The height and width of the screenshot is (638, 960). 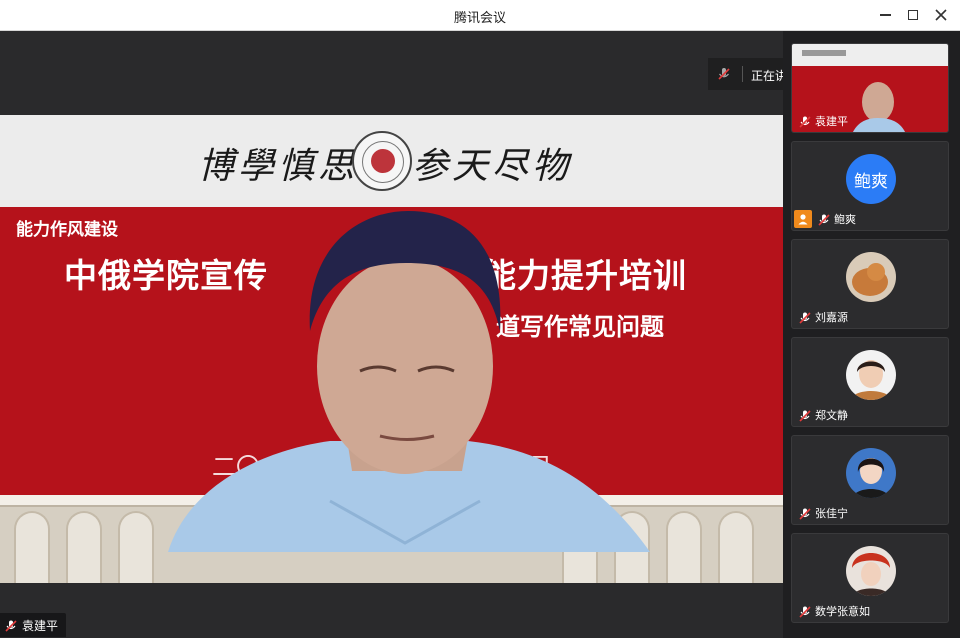 I want to click on participant-namebar: 张佳宁, so click(x=820, y=513).